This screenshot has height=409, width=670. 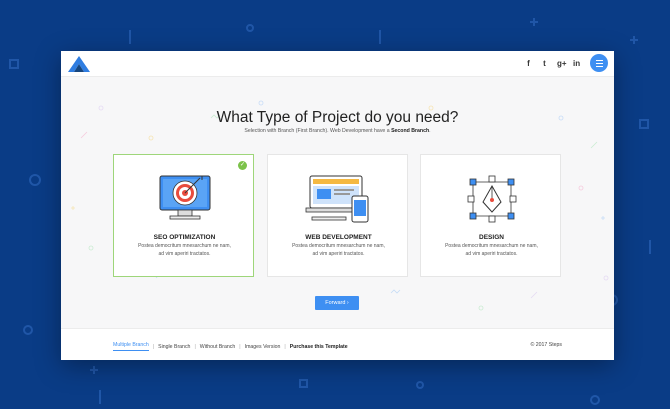 I want to click on copyright: © 2017 Steps, so click(x=546, y=345).